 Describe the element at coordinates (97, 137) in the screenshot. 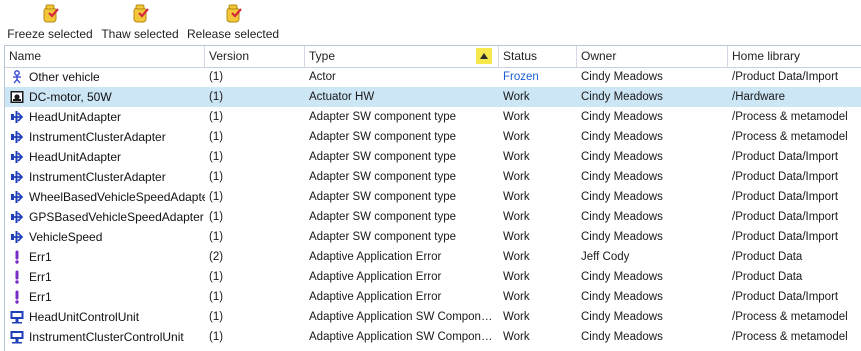

I see `cell-name-text: InstrumentClusterAdapter` at that location.